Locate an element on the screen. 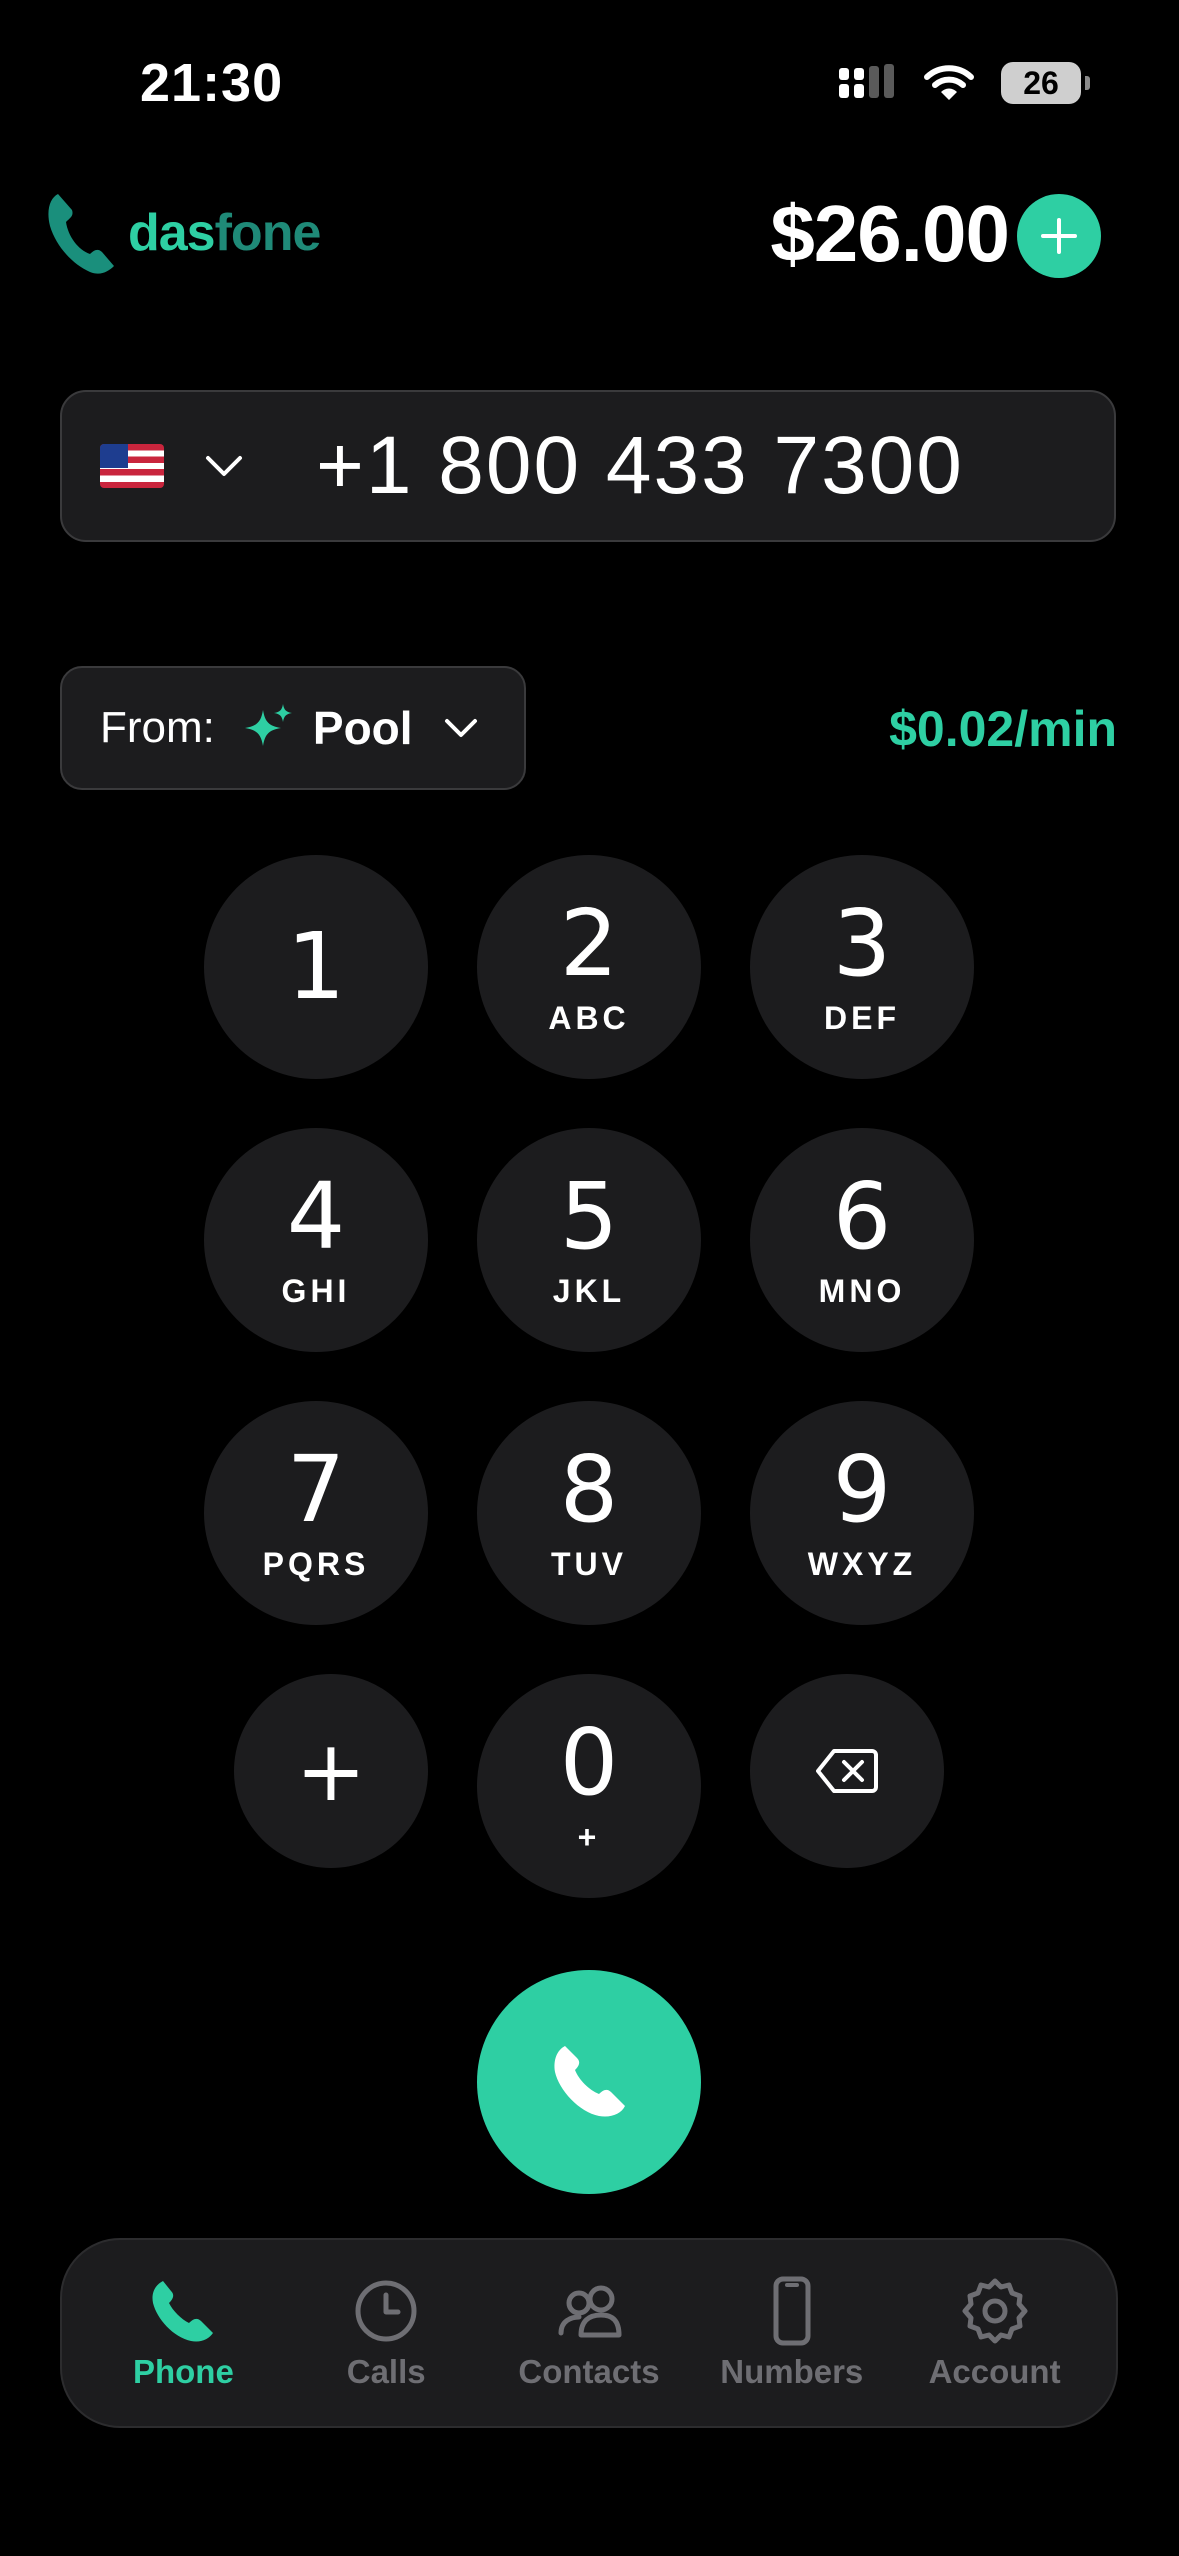  gear-icon is located at coordinates (995, 2311).